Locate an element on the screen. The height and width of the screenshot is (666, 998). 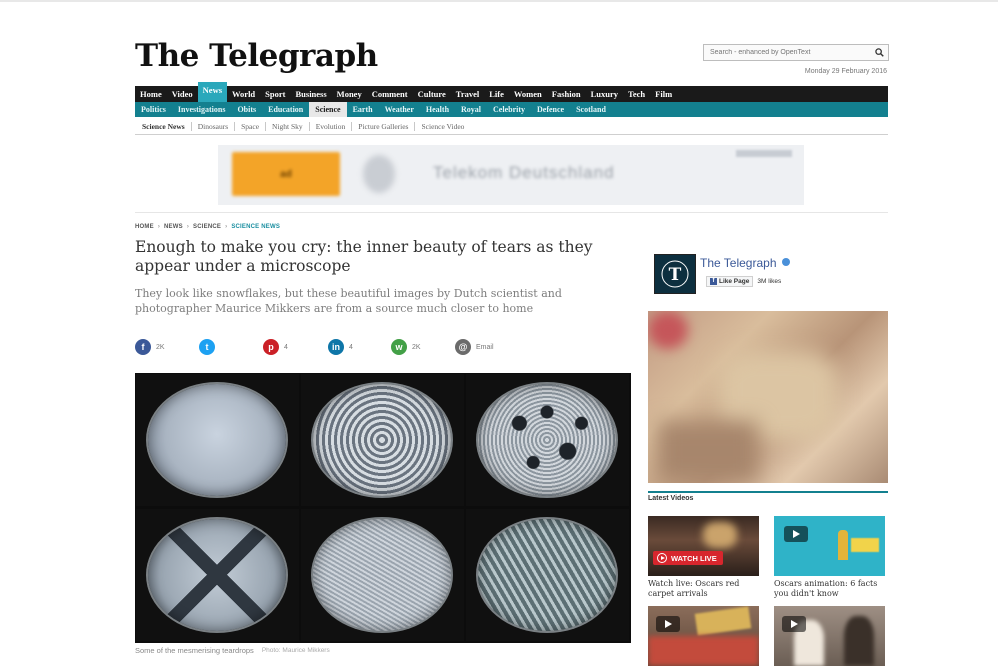
nav-tertiary-night-sky: Night Sky is located at coordinates (288, 126).